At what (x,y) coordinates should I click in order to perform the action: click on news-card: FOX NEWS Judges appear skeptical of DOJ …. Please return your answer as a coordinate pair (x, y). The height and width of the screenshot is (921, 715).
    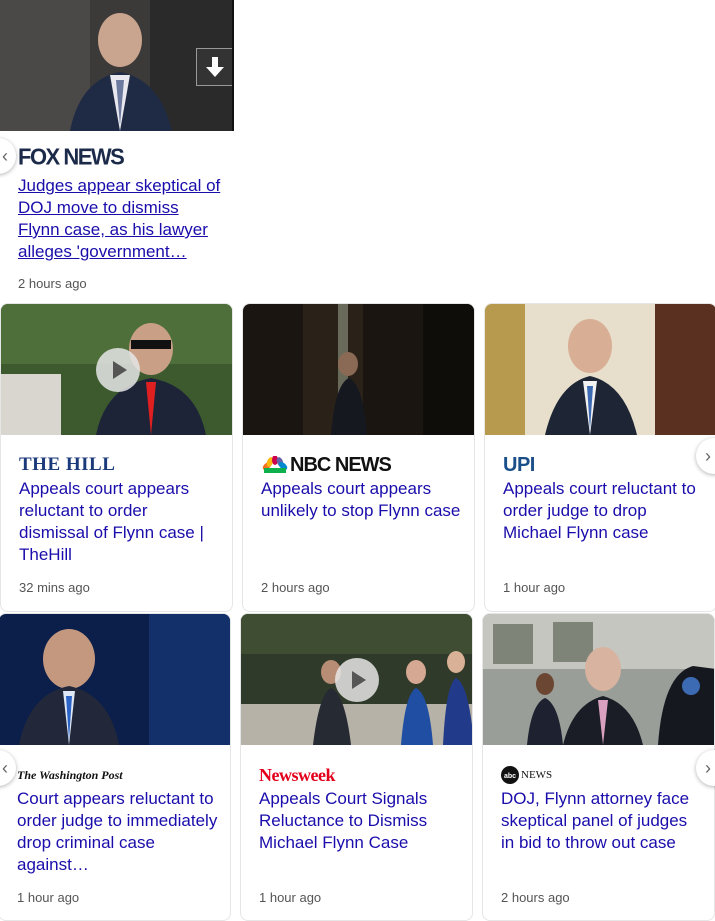
    Looking at the image, I should click on (117, 149).